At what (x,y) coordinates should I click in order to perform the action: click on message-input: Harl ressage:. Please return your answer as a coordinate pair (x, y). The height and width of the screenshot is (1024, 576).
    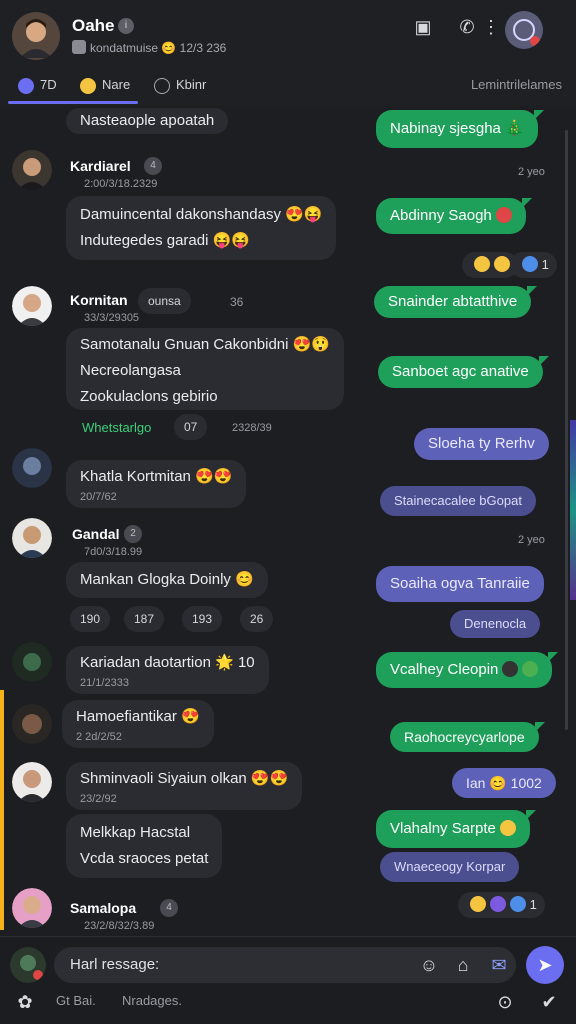
    Looking at the image, I should click on (285, 965).